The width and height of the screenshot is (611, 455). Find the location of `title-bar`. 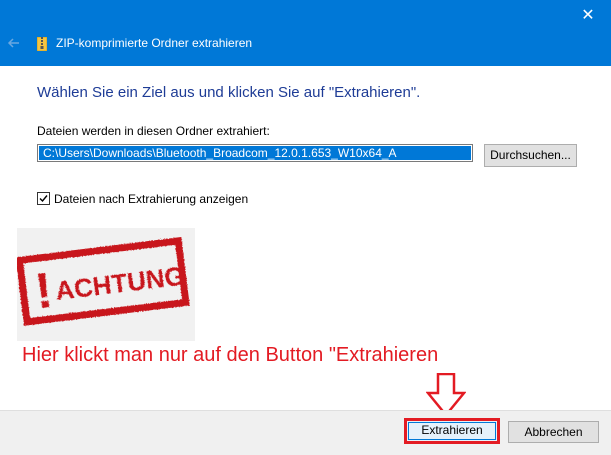

title-bar is located at coordinates (305, 33).